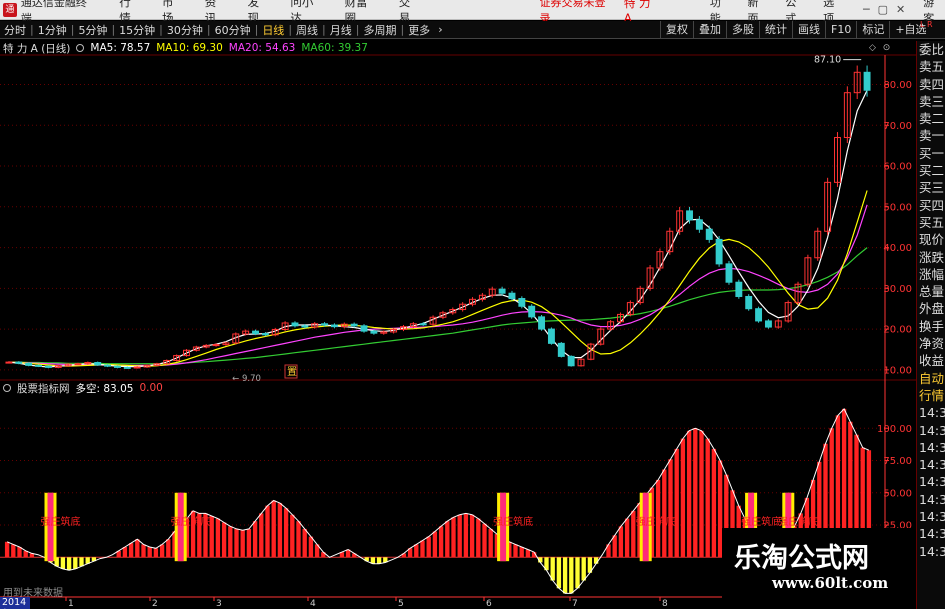 The height and width of the screenshot is (609, 945). What do you see at coordinates (80, 48) in the screenshot?
I see `settings-circle-icon` at bounding box center [80, 48].